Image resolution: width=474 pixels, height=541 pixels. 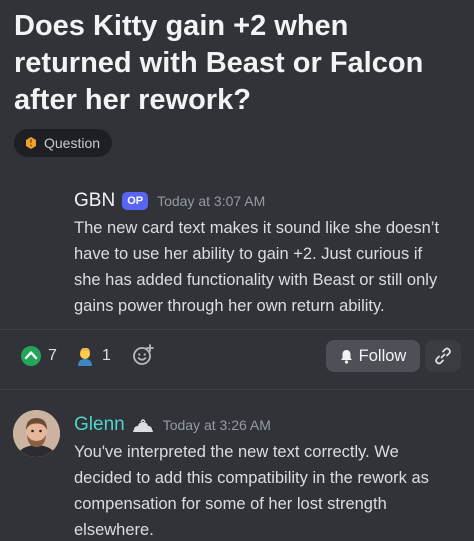 I want to click on person-emoji-icon, so click(x=85, y=356).